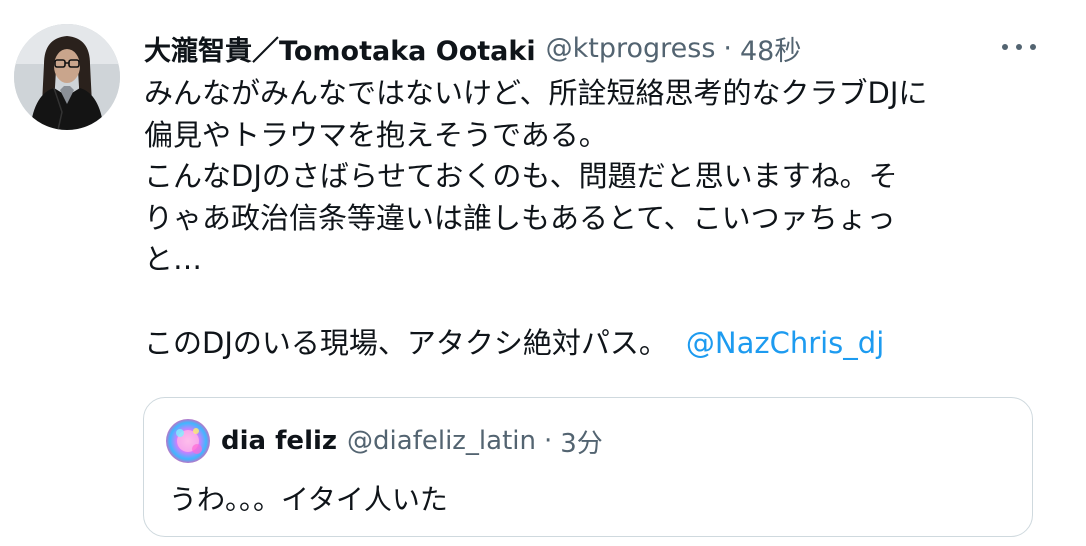 Image resolution: width=1086 pixels, height=546 pixels. I want to click on mention-link: @NazChris_dj, so click(785, 343).